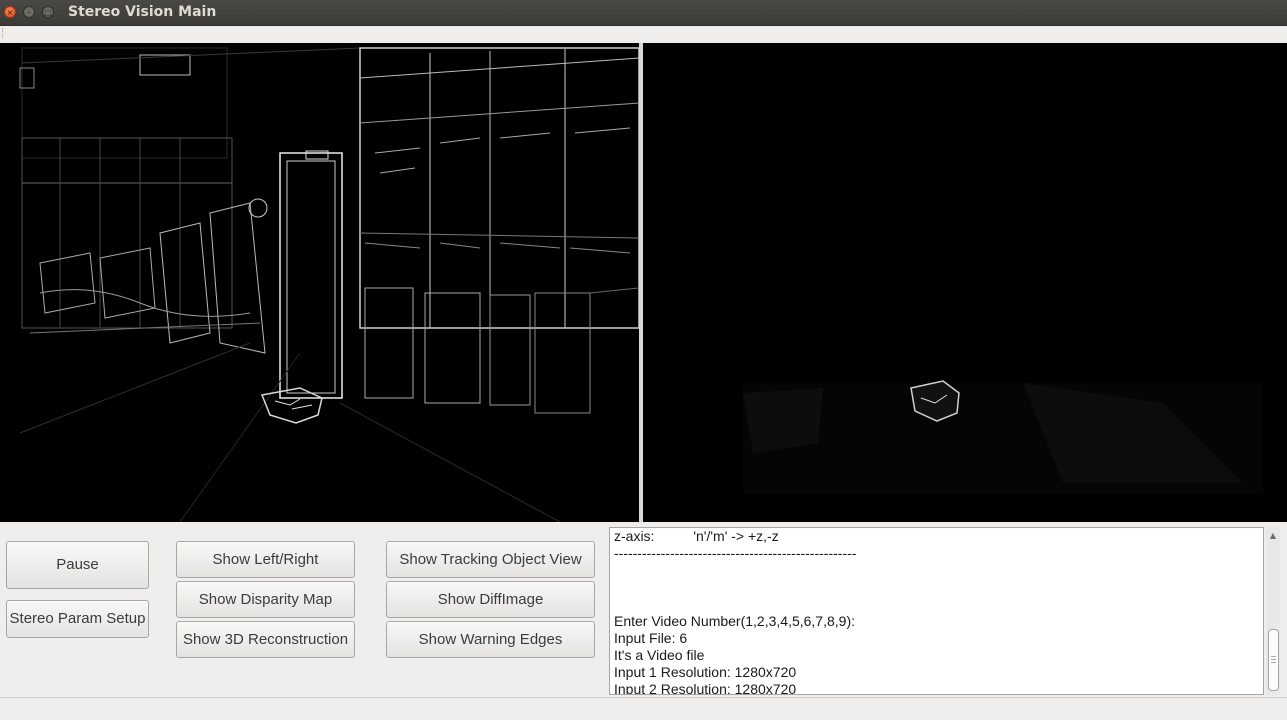 The height and width of the screenshot is (720, 1287). Describe the element at coordinates (1273, 536) in the screenshot. I see `scroll-up-icon: ▲` at that location.